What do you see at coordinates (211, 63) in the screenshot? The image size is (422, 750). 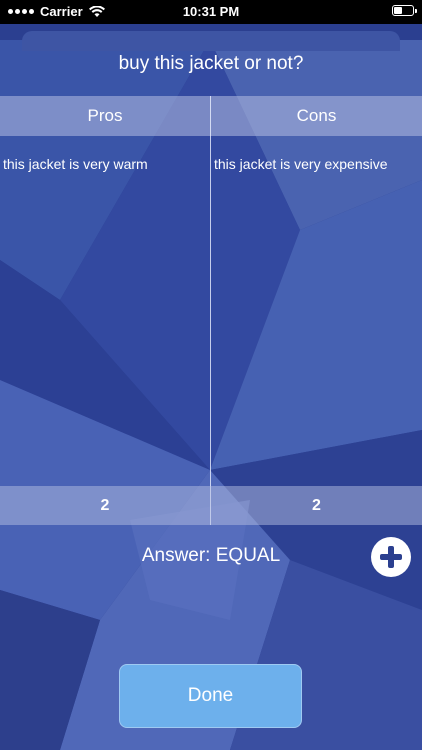 I see `page-title: buy this jacket or not?` at bounding box center [211, 63].